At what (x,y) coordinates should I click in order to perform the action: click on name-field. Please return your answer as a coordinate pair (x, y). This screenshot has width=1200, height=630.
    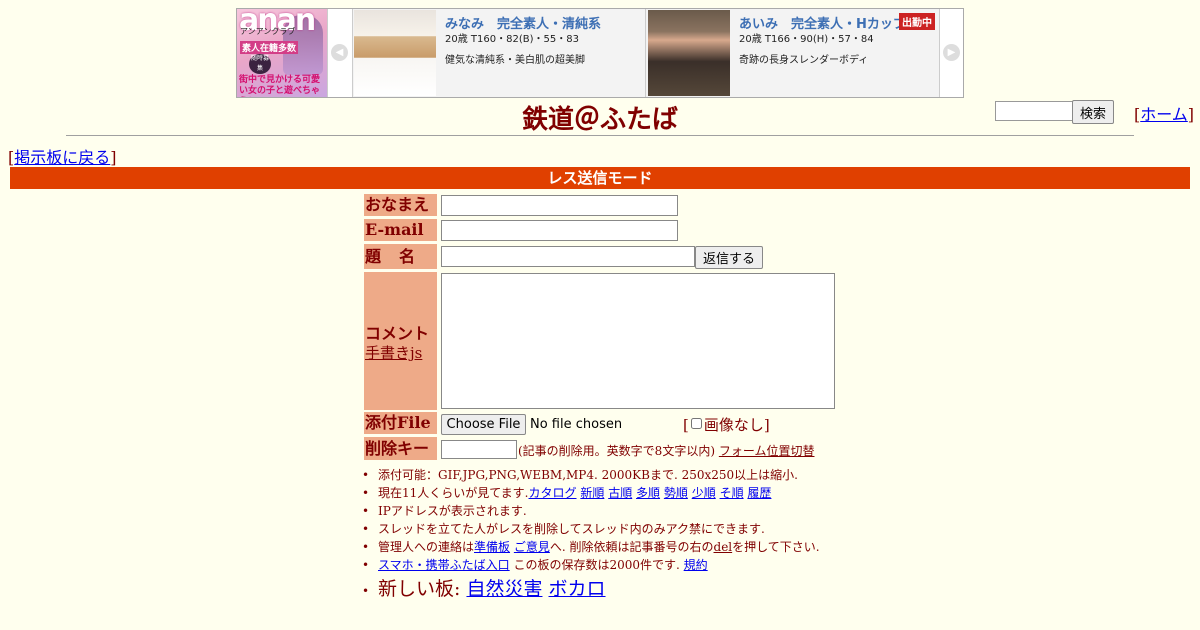
    Looking at the image, I should click on (559, 205).